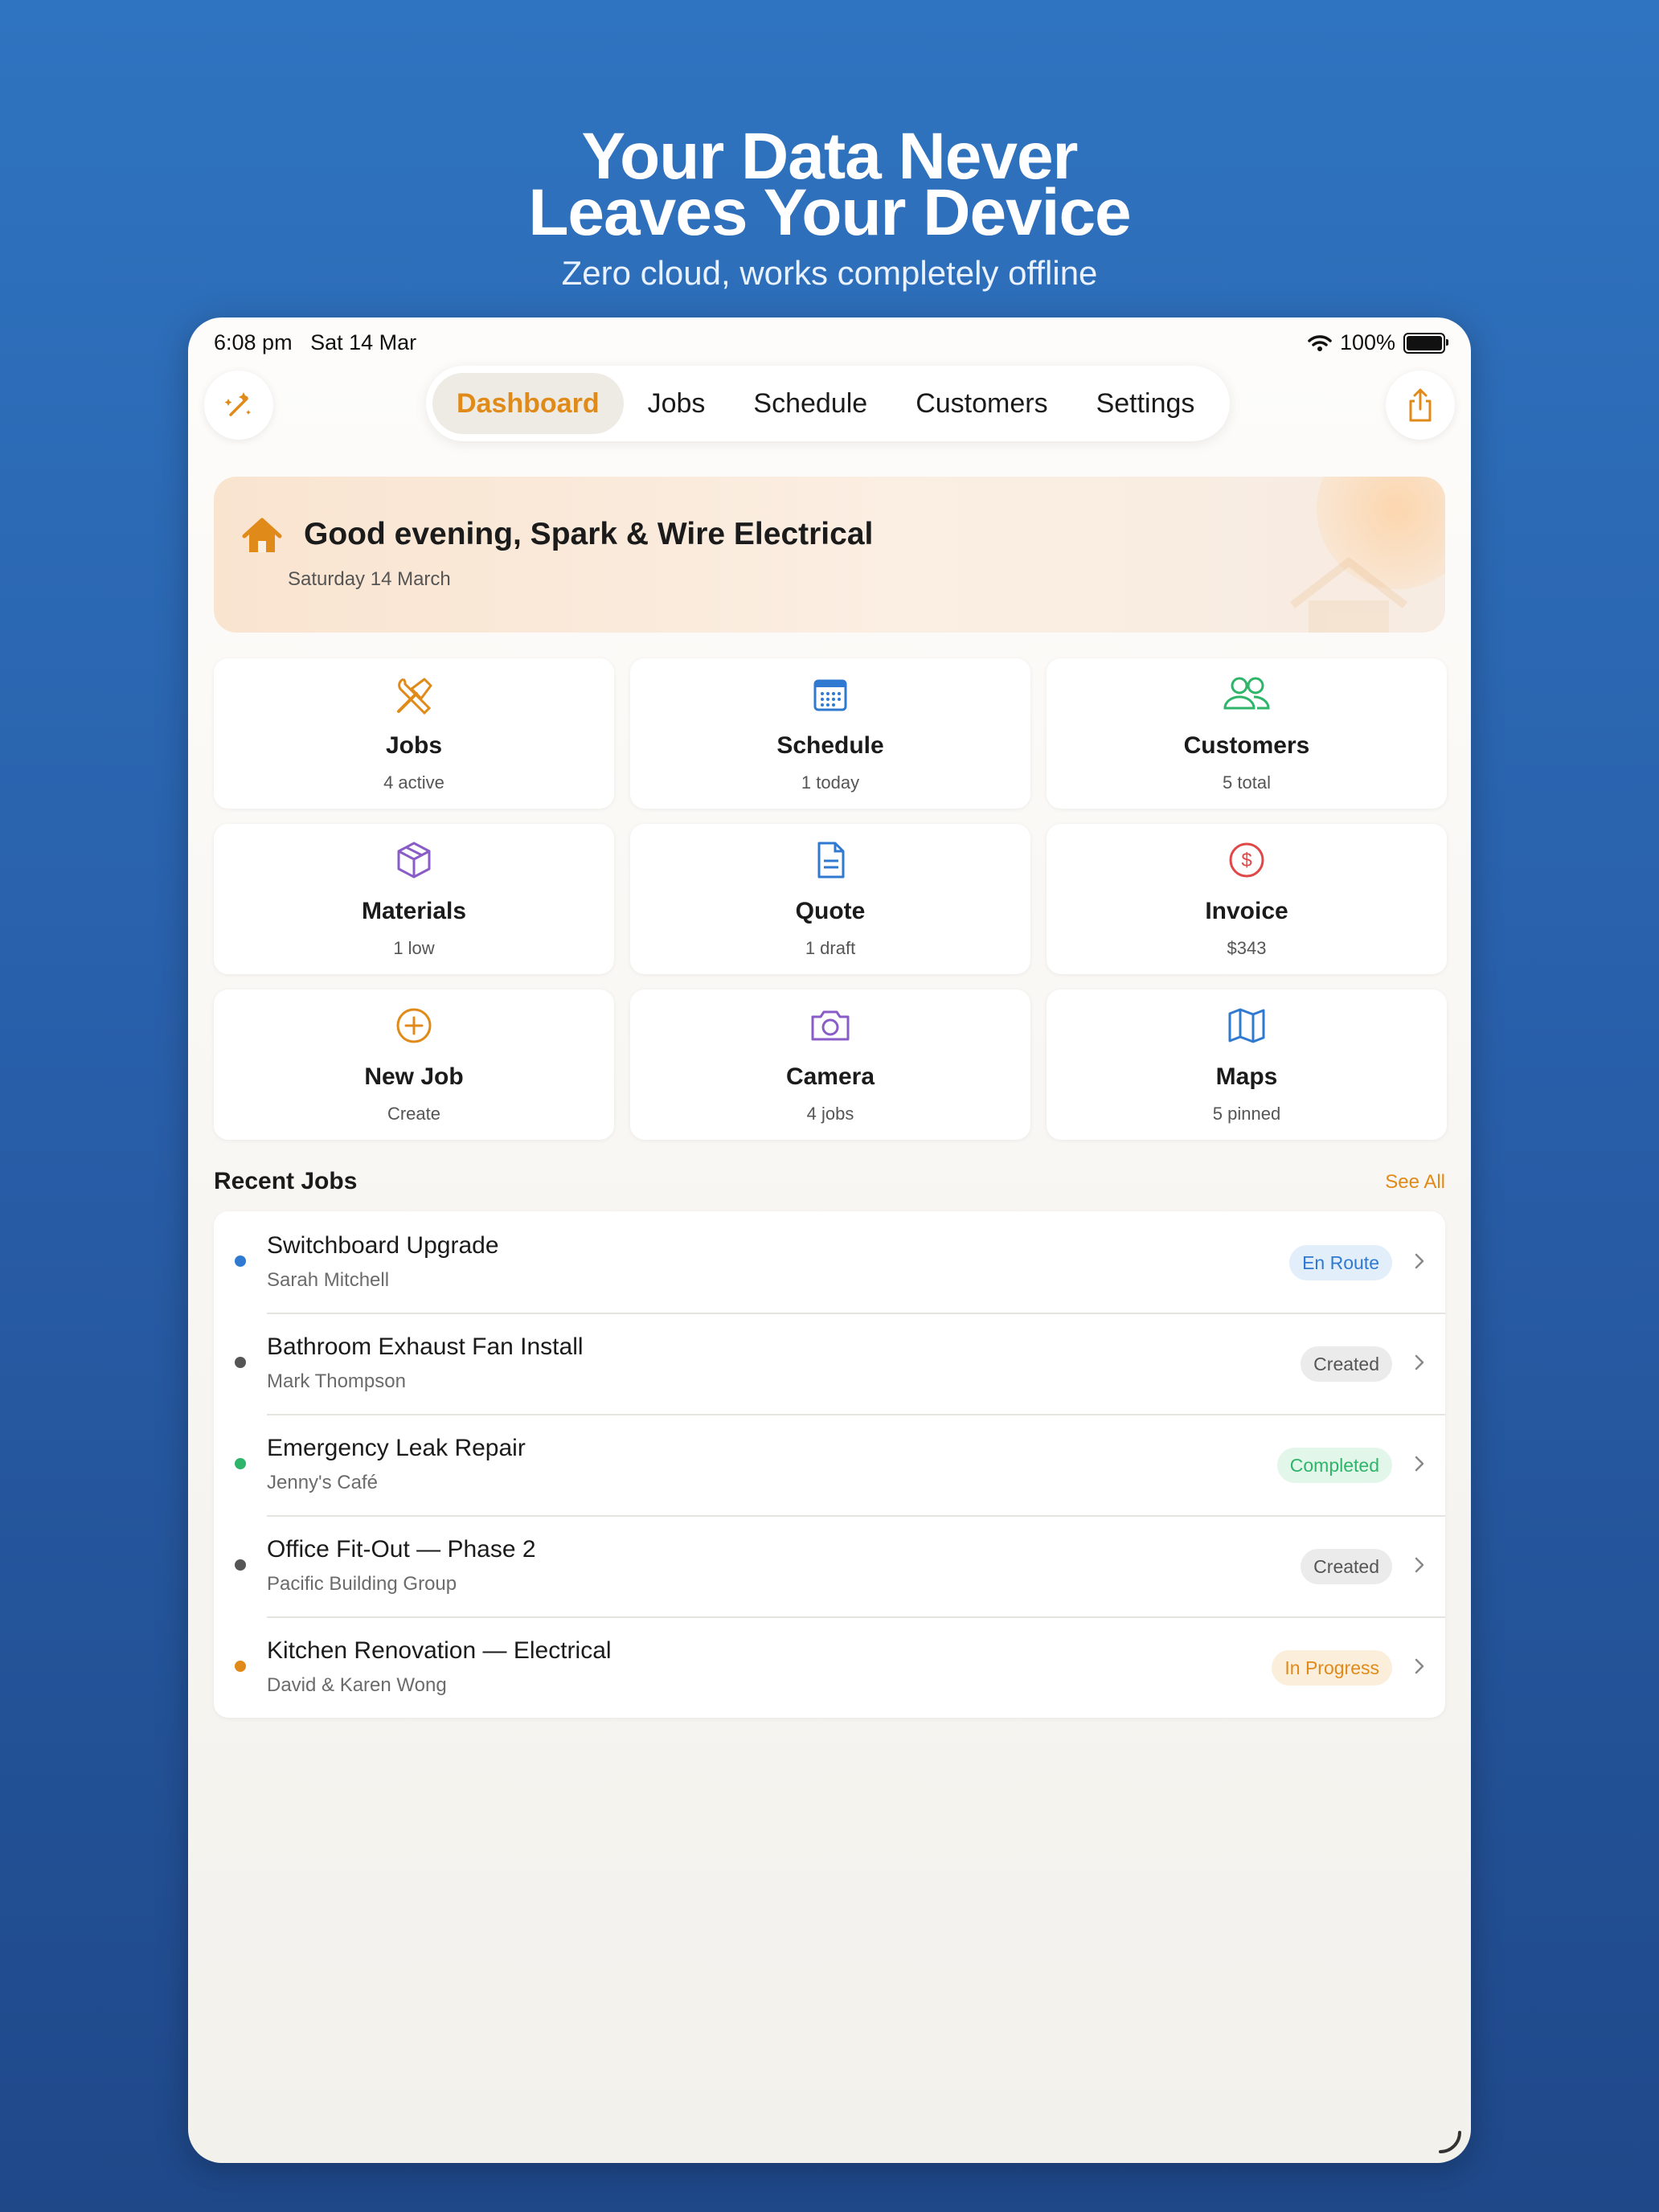 The image size is (1659, 2212). I want to click on job-title: Kitchen Renovation — Electrical, so click(439, 1650).